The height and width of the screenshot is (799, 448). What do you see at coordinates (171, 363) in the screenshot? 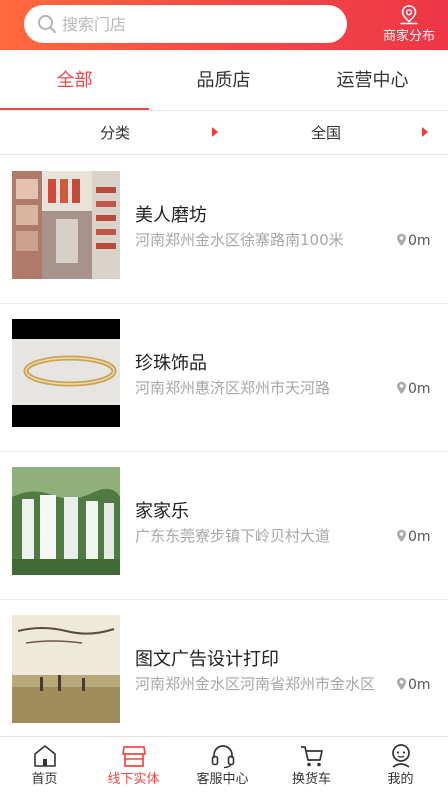
I see `store-name: 珍珠饰品` at bounding box center [171, 363].